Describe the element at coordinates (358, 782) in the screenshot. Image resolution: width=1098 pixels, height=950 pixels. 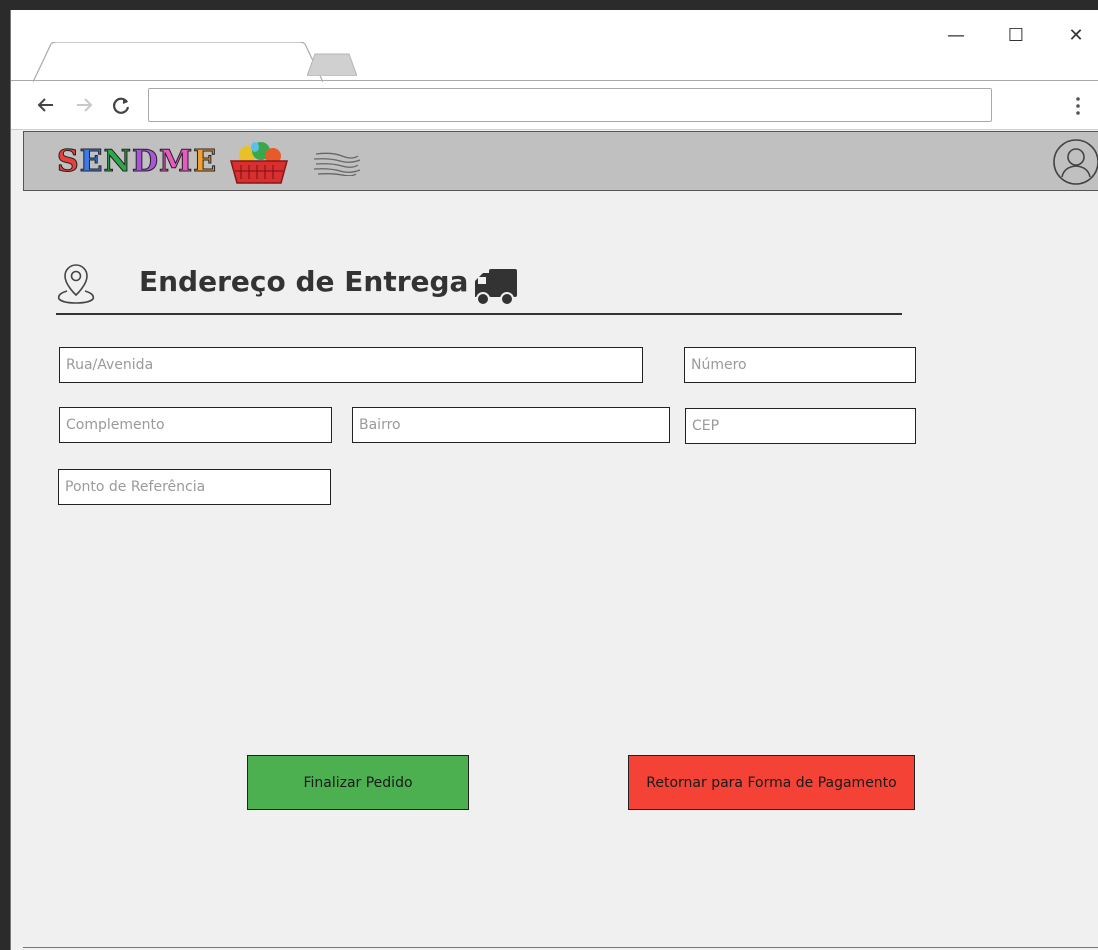
I see `finish-order-button: Finalizar Pedido` at that location.